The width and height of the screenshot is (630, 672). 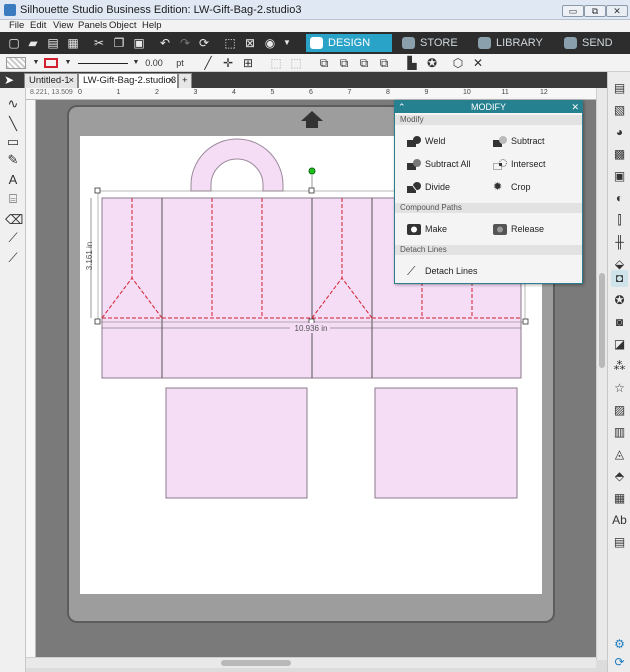 What do you see at coordinates (436, 229) in the screenshot?
I see `make-label: Make` at bounding box center [436, 229].